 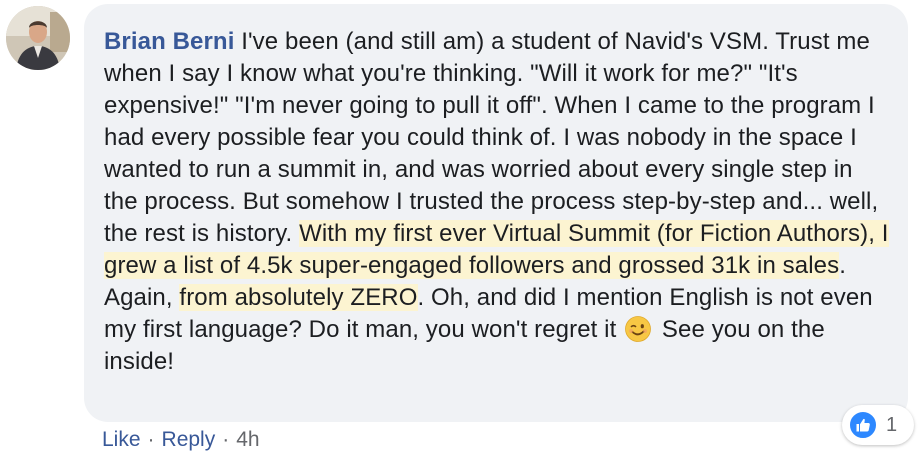 I want to click on comment-actions: Like · Reply · 4h, so click(x=181, y=440).